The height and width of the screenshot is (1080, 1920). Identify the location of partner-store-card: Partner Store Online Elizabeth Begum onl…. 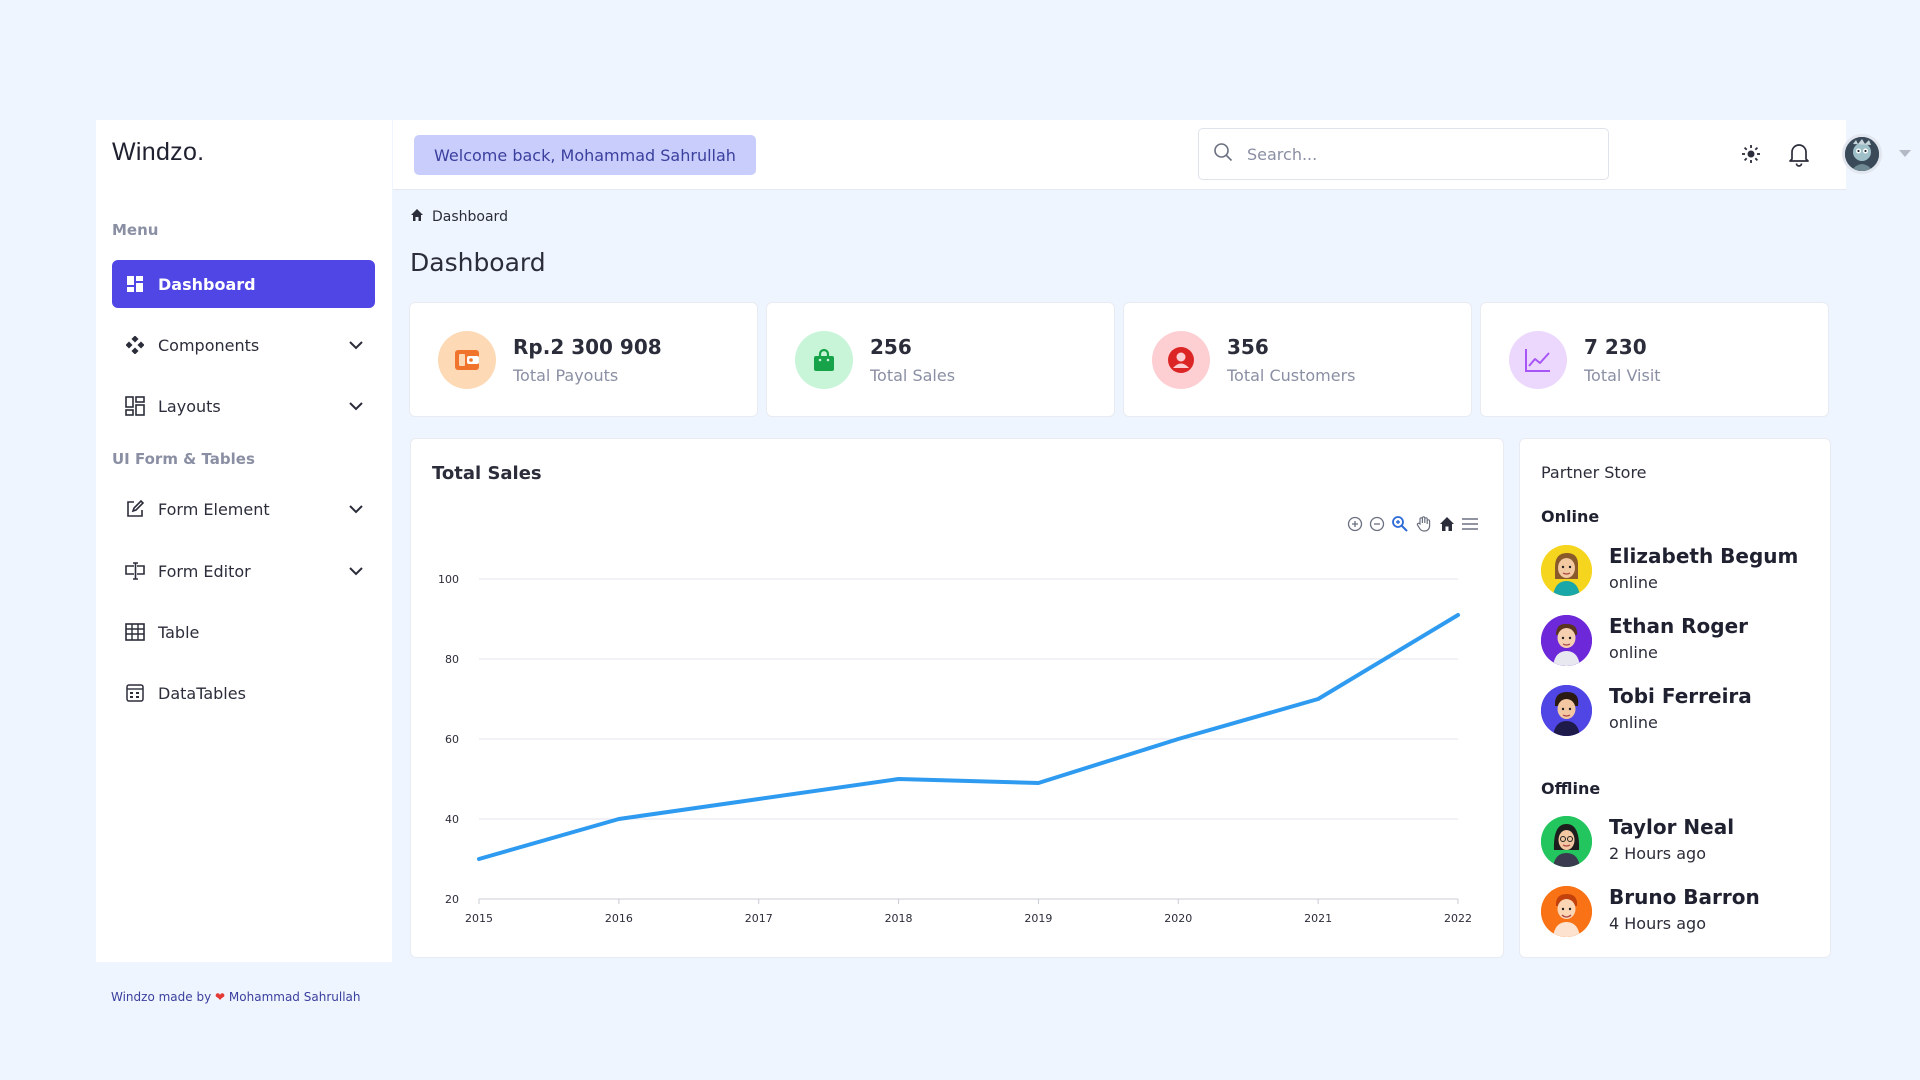
(1675, 698).